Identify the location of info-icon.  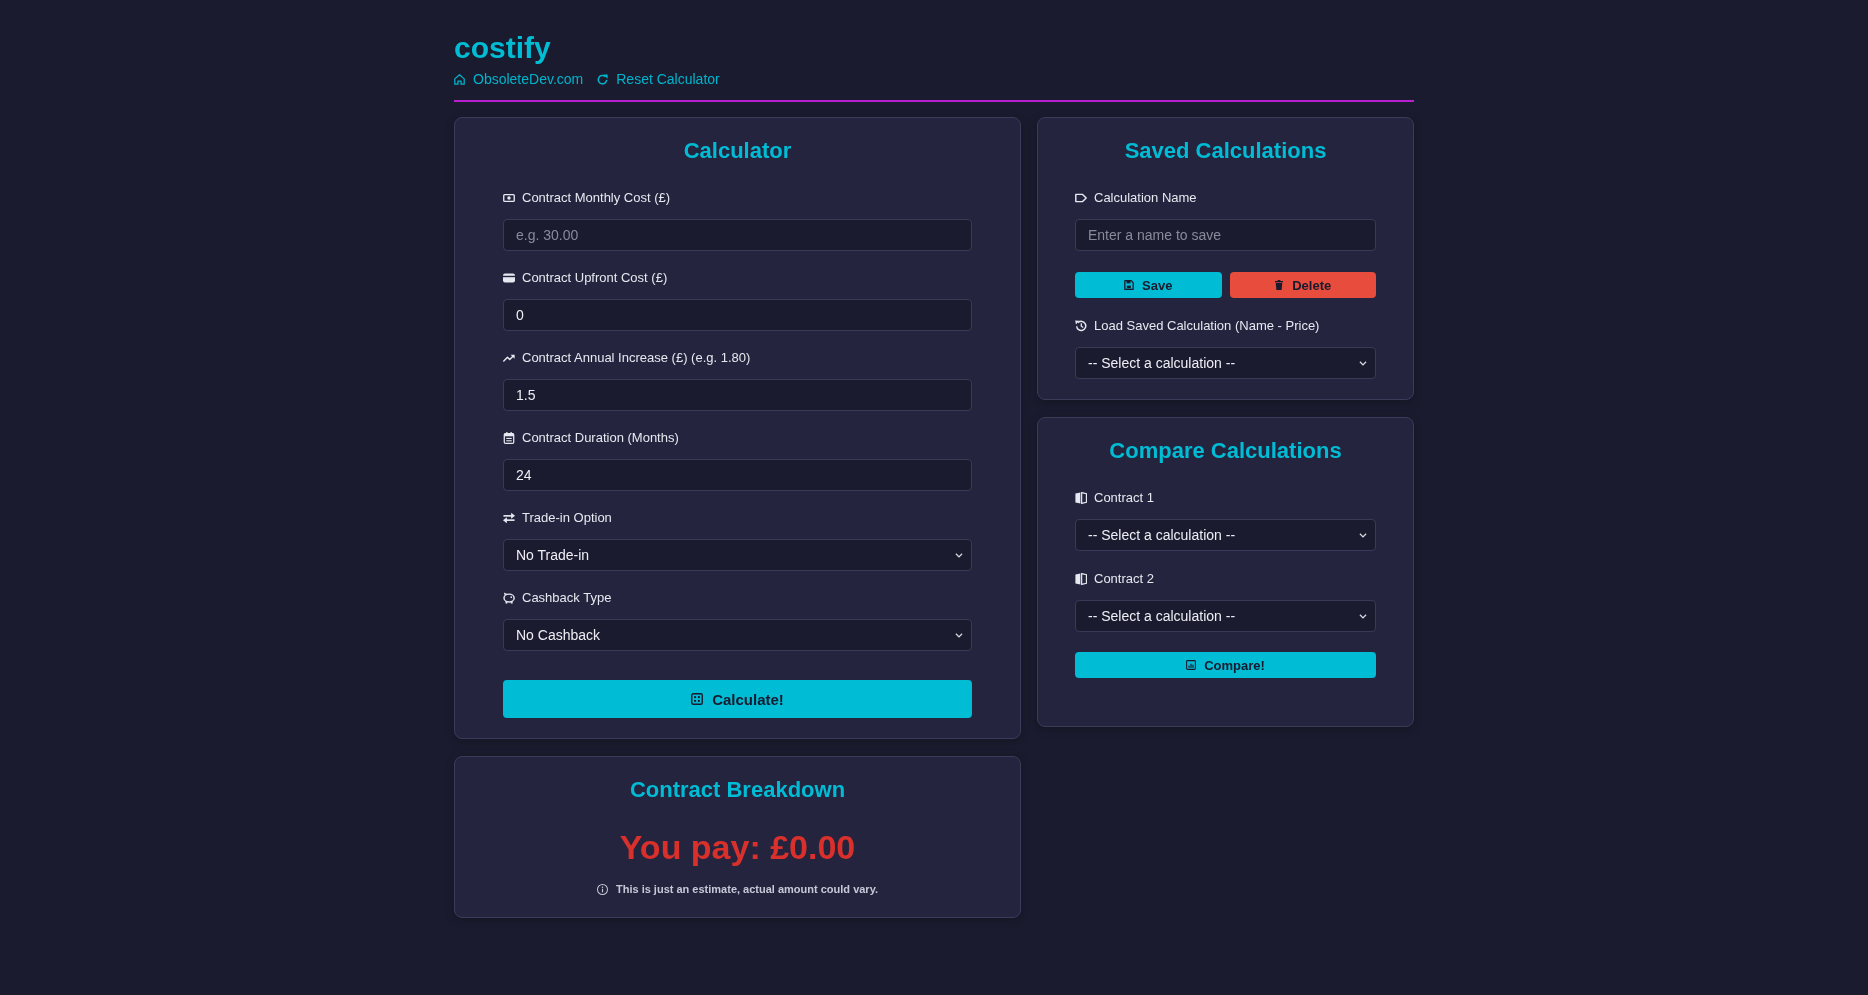
(602, 889).